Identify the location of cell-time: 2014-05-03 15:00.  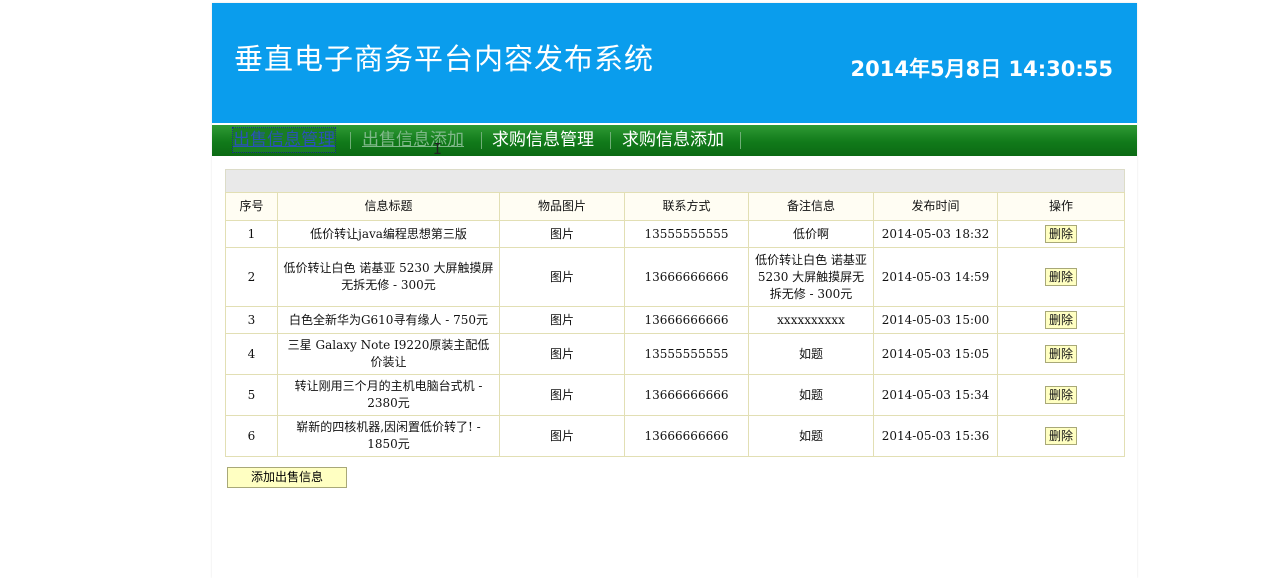
(935, 320).